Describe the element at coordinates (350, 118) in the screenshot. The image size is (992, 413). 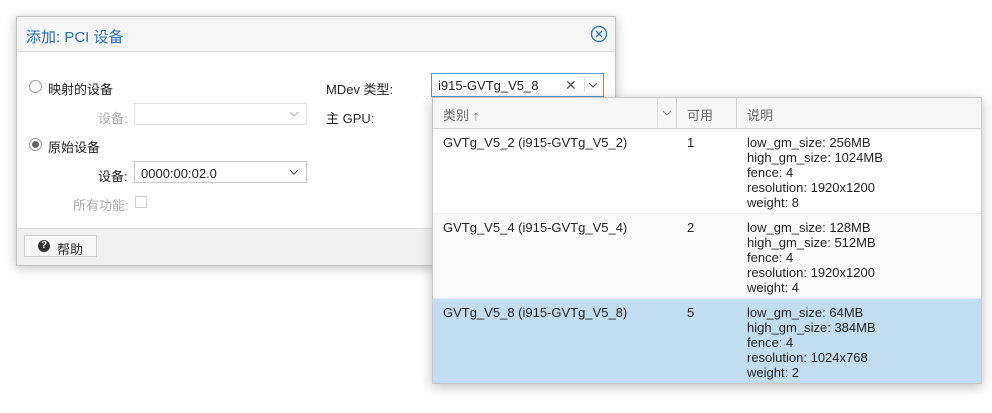
I see `primary-gpu-label: 主 GPU:` at that location.